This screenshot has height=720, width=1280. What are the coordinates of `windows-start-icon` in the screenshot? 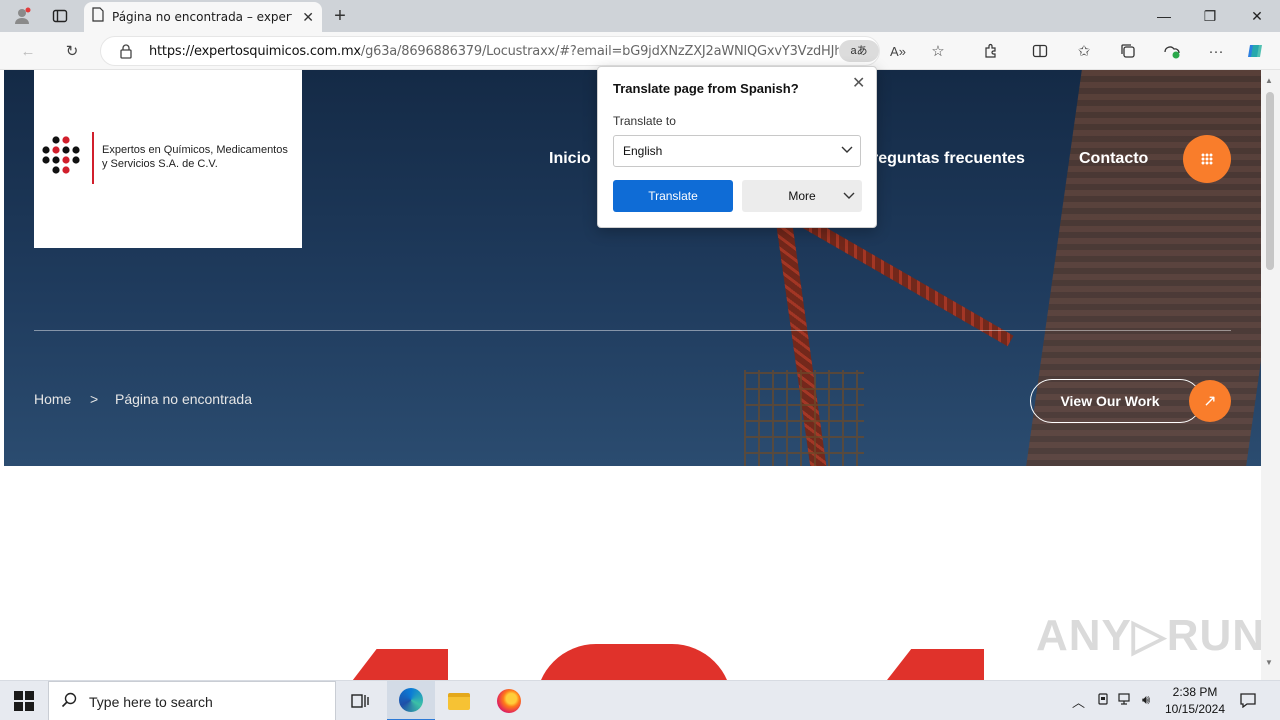 It's located at (24, 701).